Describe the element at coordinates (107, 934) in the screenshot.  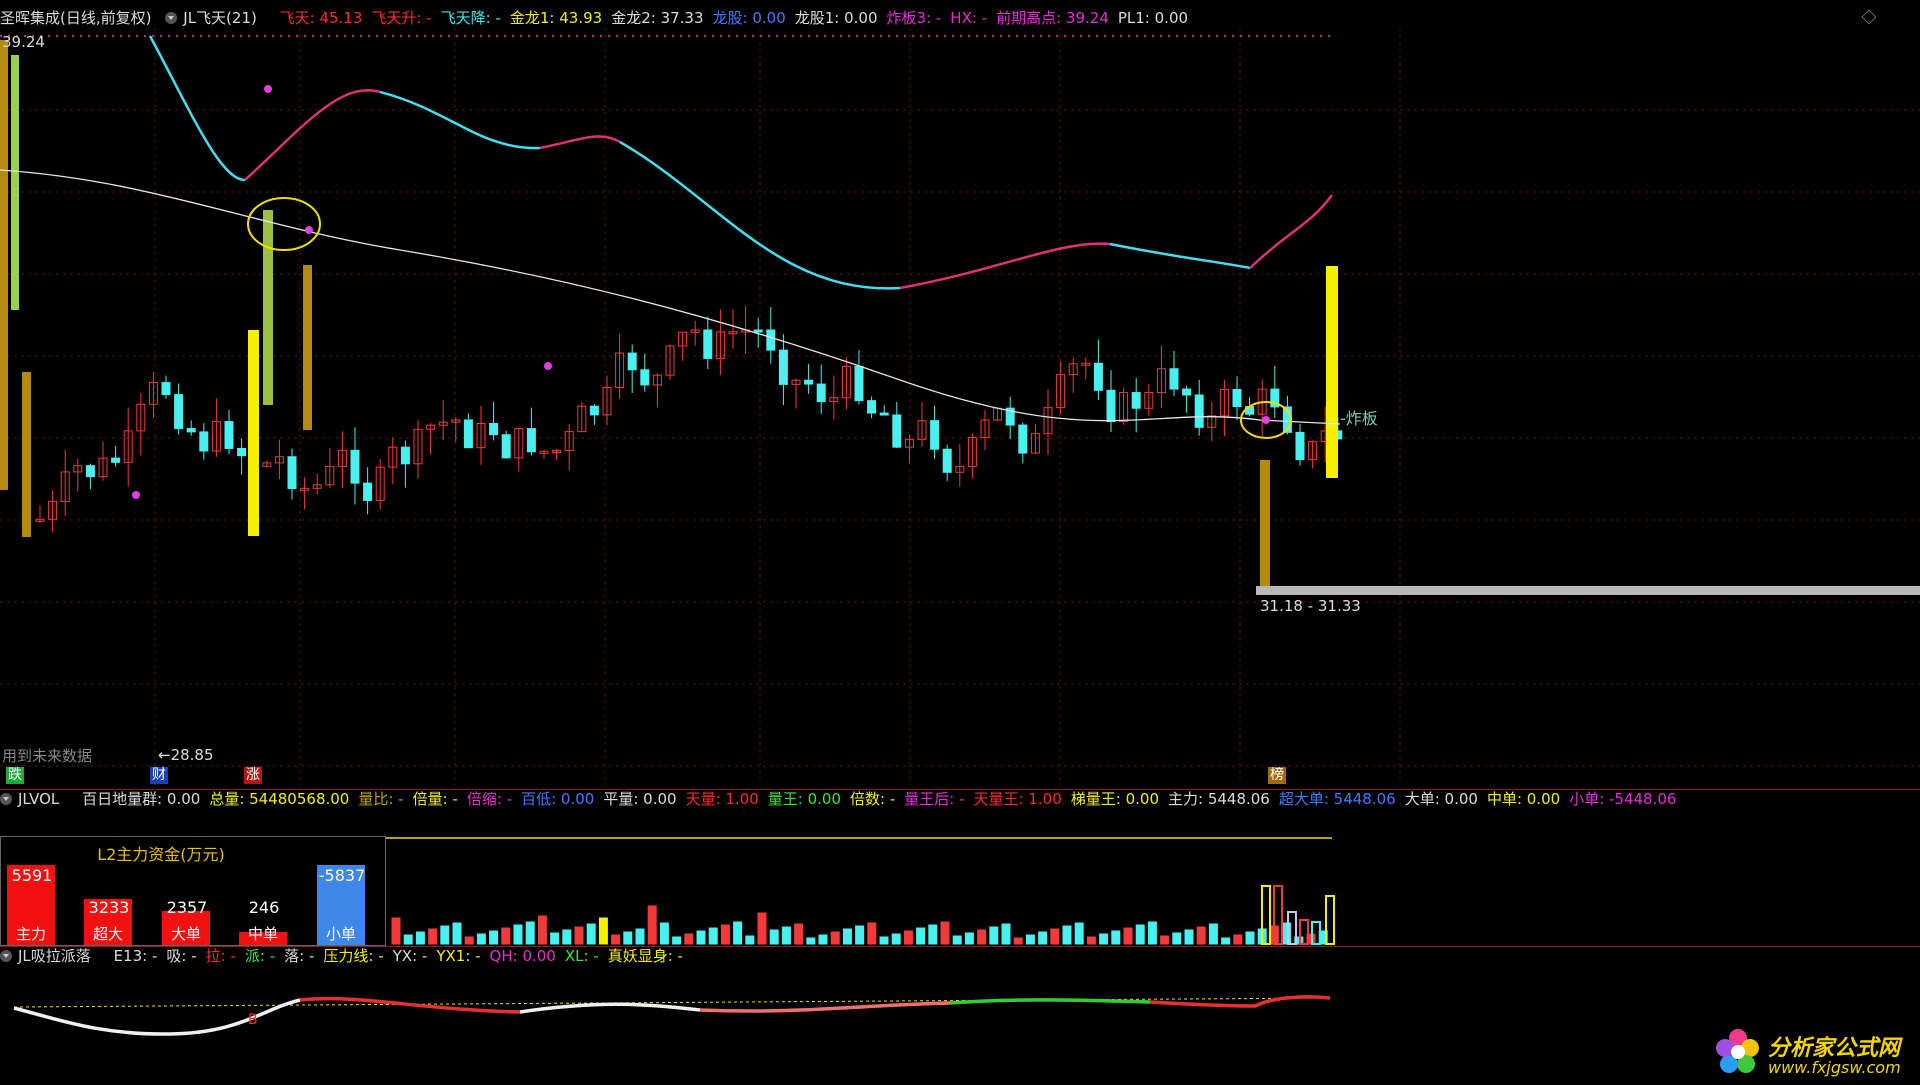
I see `l2-label: 超大` at that location.